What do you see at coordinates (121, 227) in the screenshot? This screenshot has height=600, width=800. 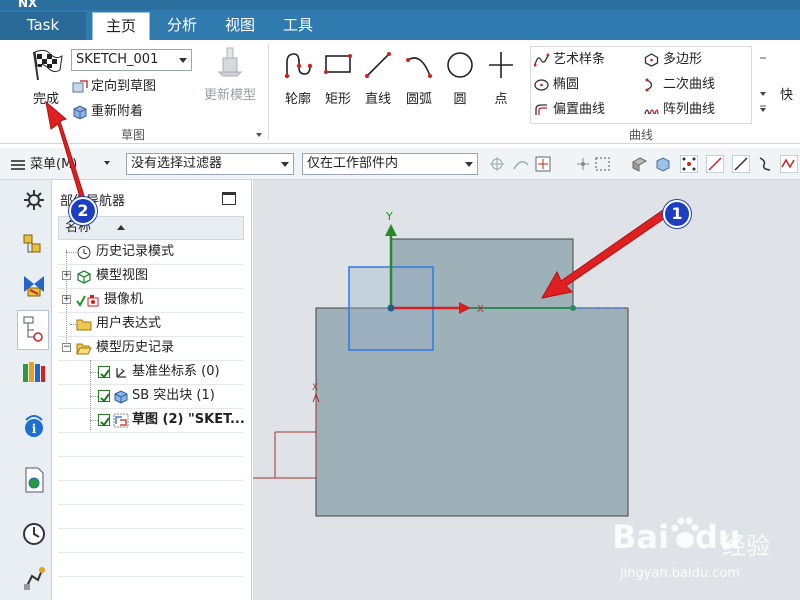 I see `sort-ascending-icon` at bounding box center [121, 227].